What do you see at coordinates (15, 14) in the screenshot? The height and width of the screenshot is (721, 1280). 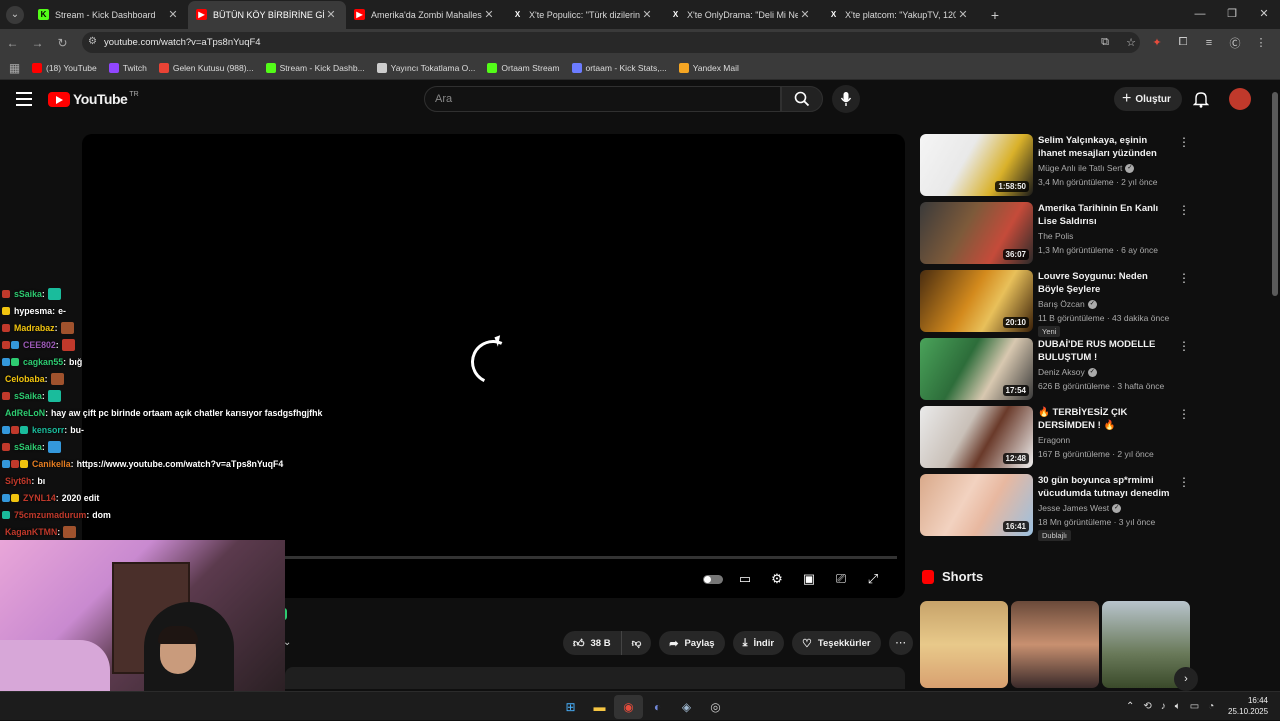 I see `tab-search-icon: ⌄` at bounding box center [15, 14].